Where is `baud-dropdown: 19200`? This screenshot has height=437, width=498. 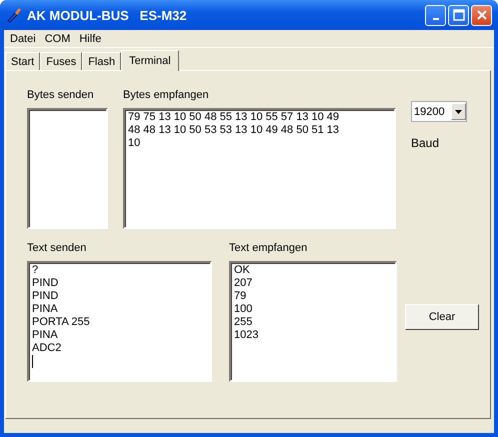 baud-dropdown: 19200 is located at coordinates (439, 111).